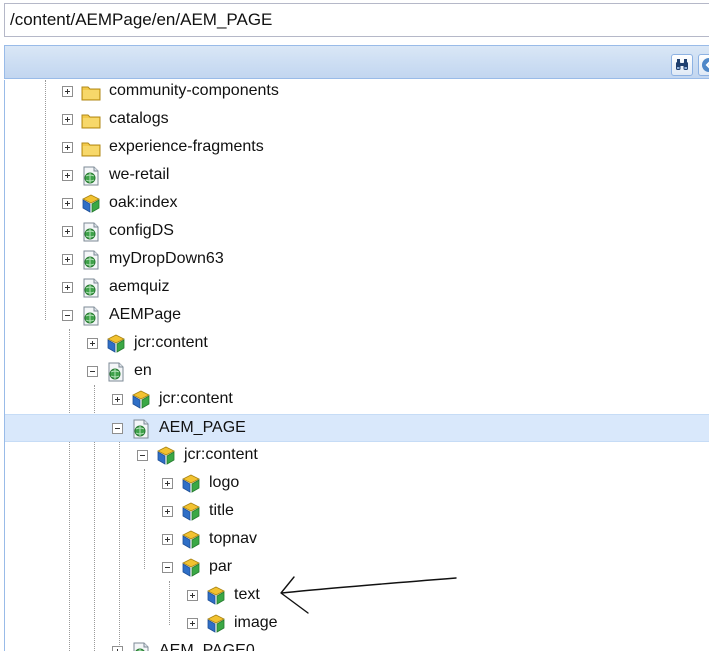 Image resolution: width=709 pixels, height=651 pixels. What do you see at coordinates (357, 204) in the screenshot?
I see `tree-node: oak:index` at bounding box center [357, 204].